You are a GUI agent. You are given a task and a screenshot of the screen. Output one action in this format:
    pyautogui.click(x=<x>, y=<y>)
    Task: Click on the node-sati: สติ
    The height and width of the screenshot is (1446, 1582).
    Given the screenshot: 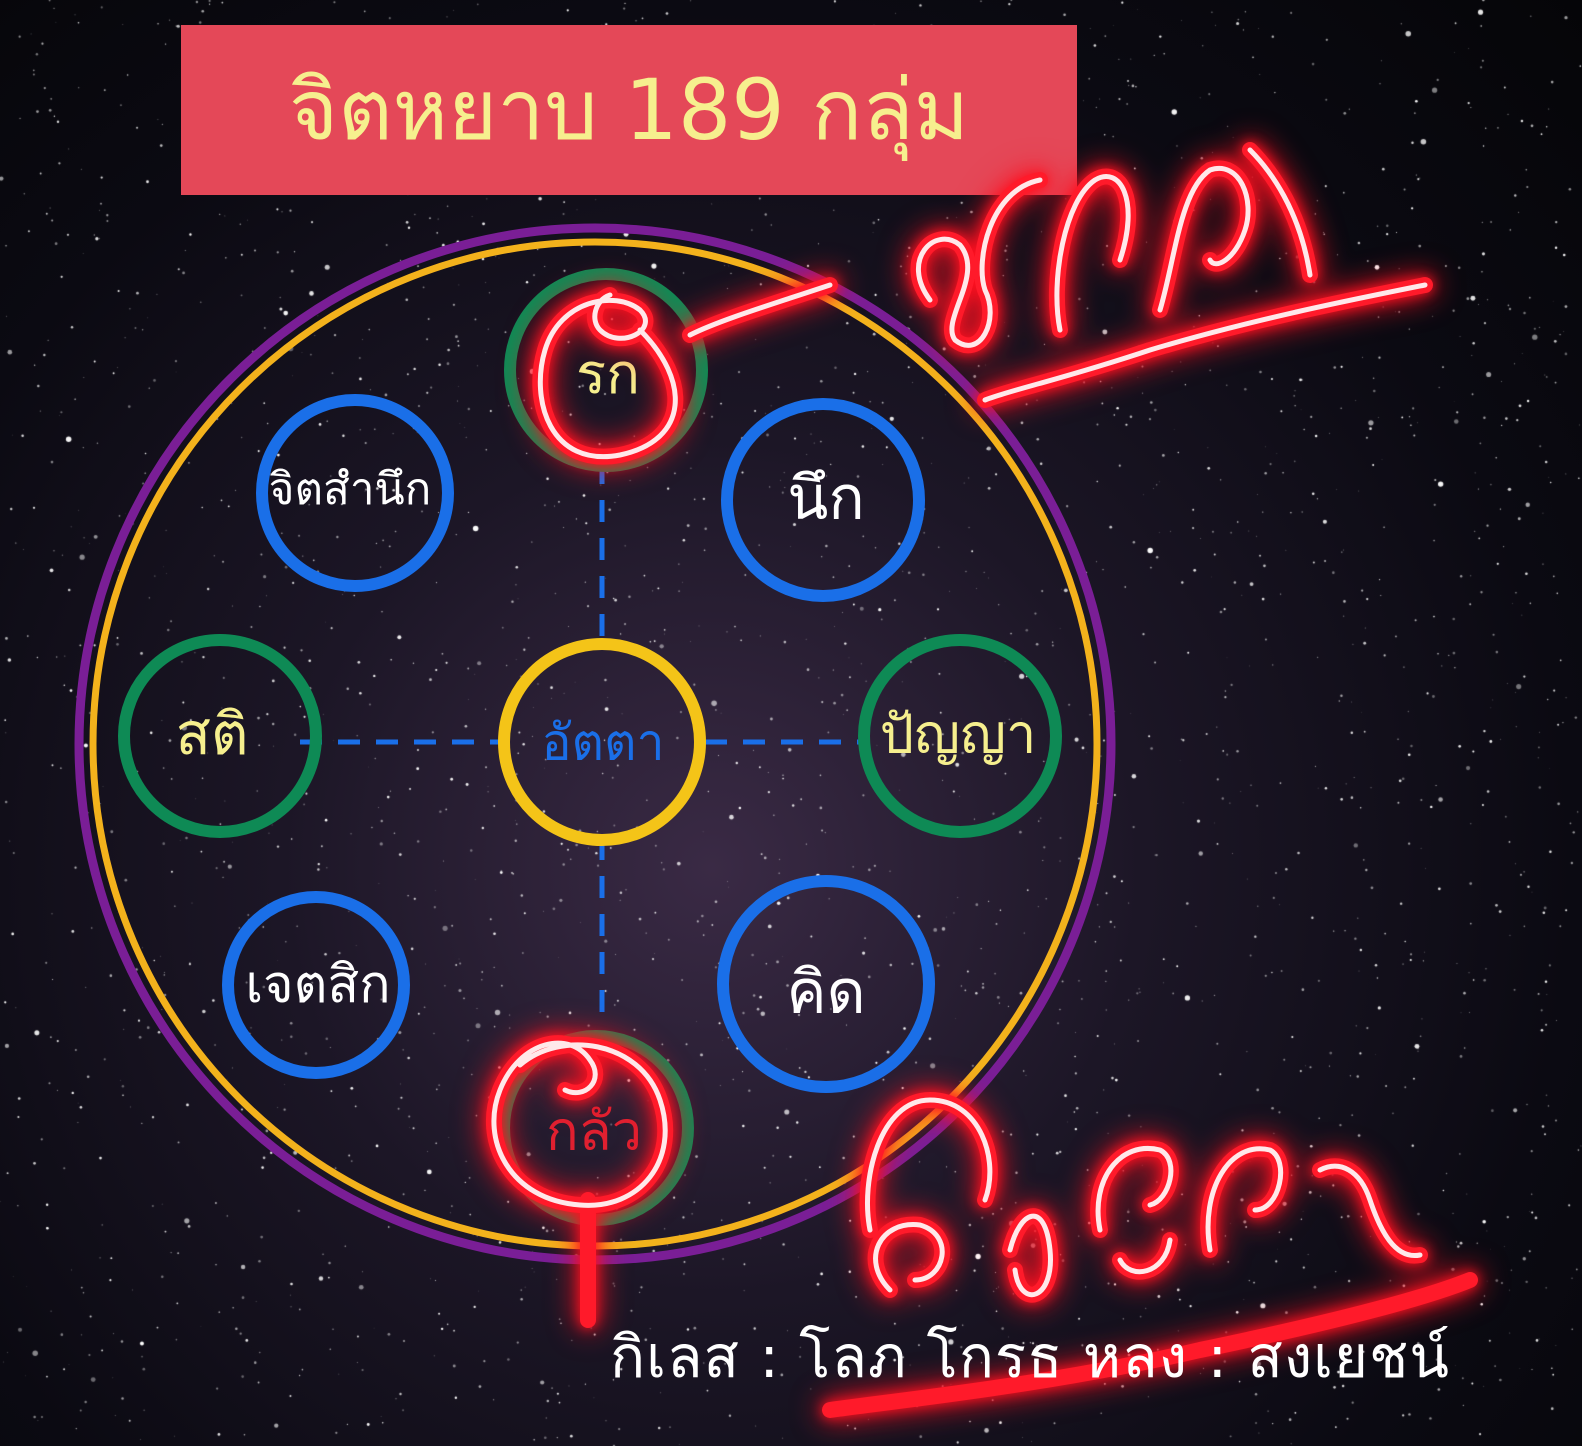 What is the action you would take?
    pyautogui.click(x=220, y=736)
    